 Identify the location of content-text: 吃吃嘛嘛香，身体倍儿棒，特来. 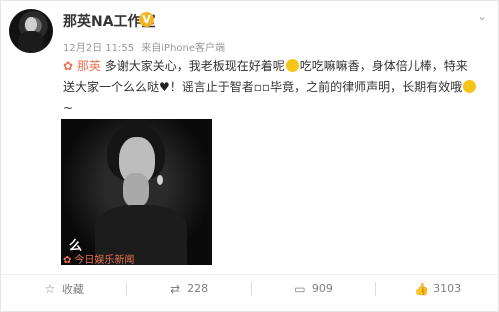
(383, 66).